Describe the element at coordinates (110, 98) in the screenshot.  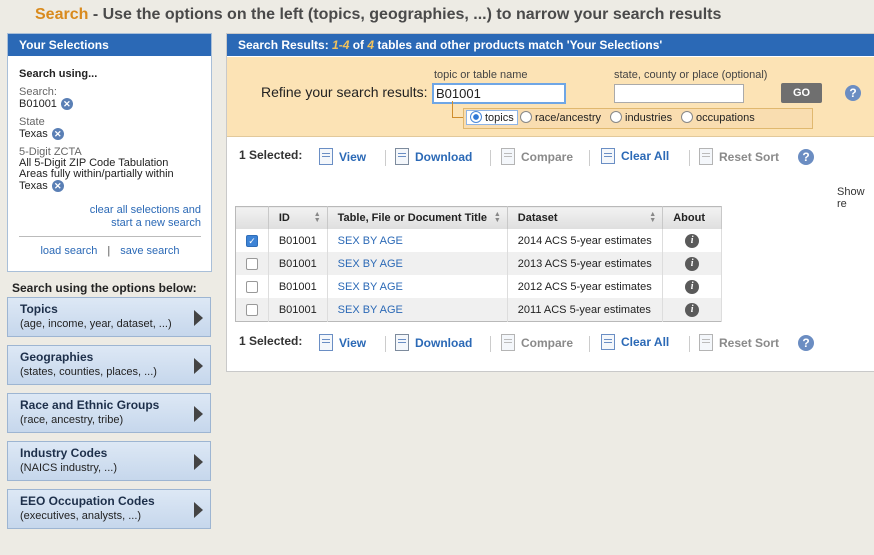
I see `criterion-search: Search: B01001 ✕` at that location.